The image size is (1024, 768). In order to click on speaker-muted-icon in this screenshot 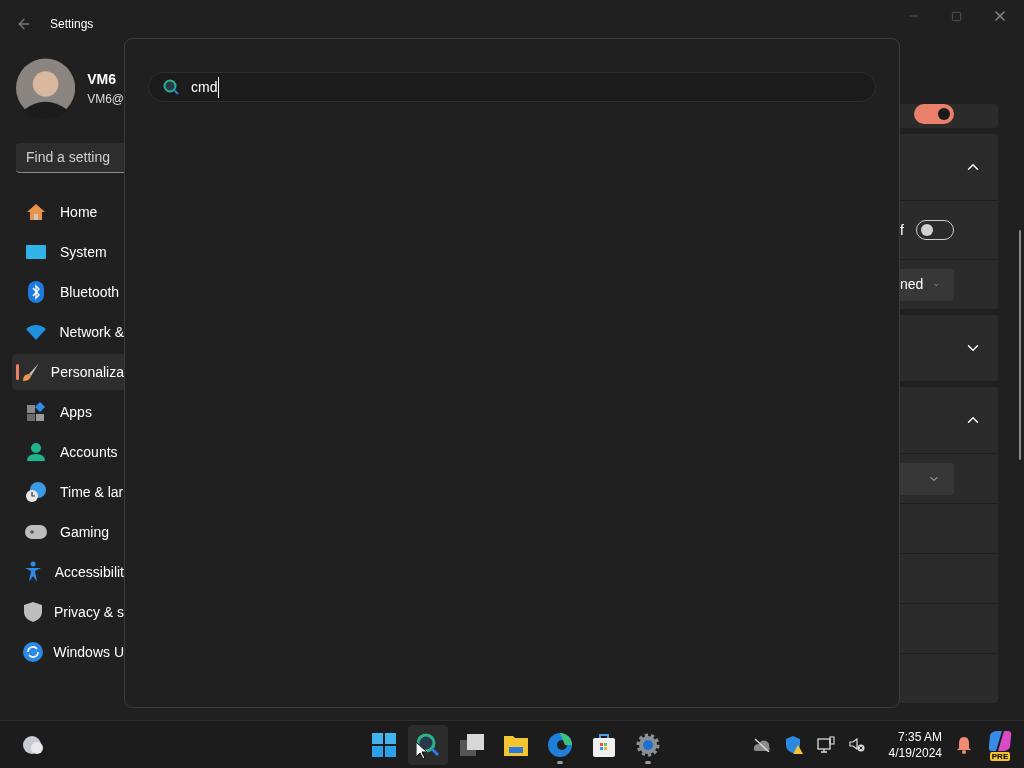, I will do `click(856, 744)`.